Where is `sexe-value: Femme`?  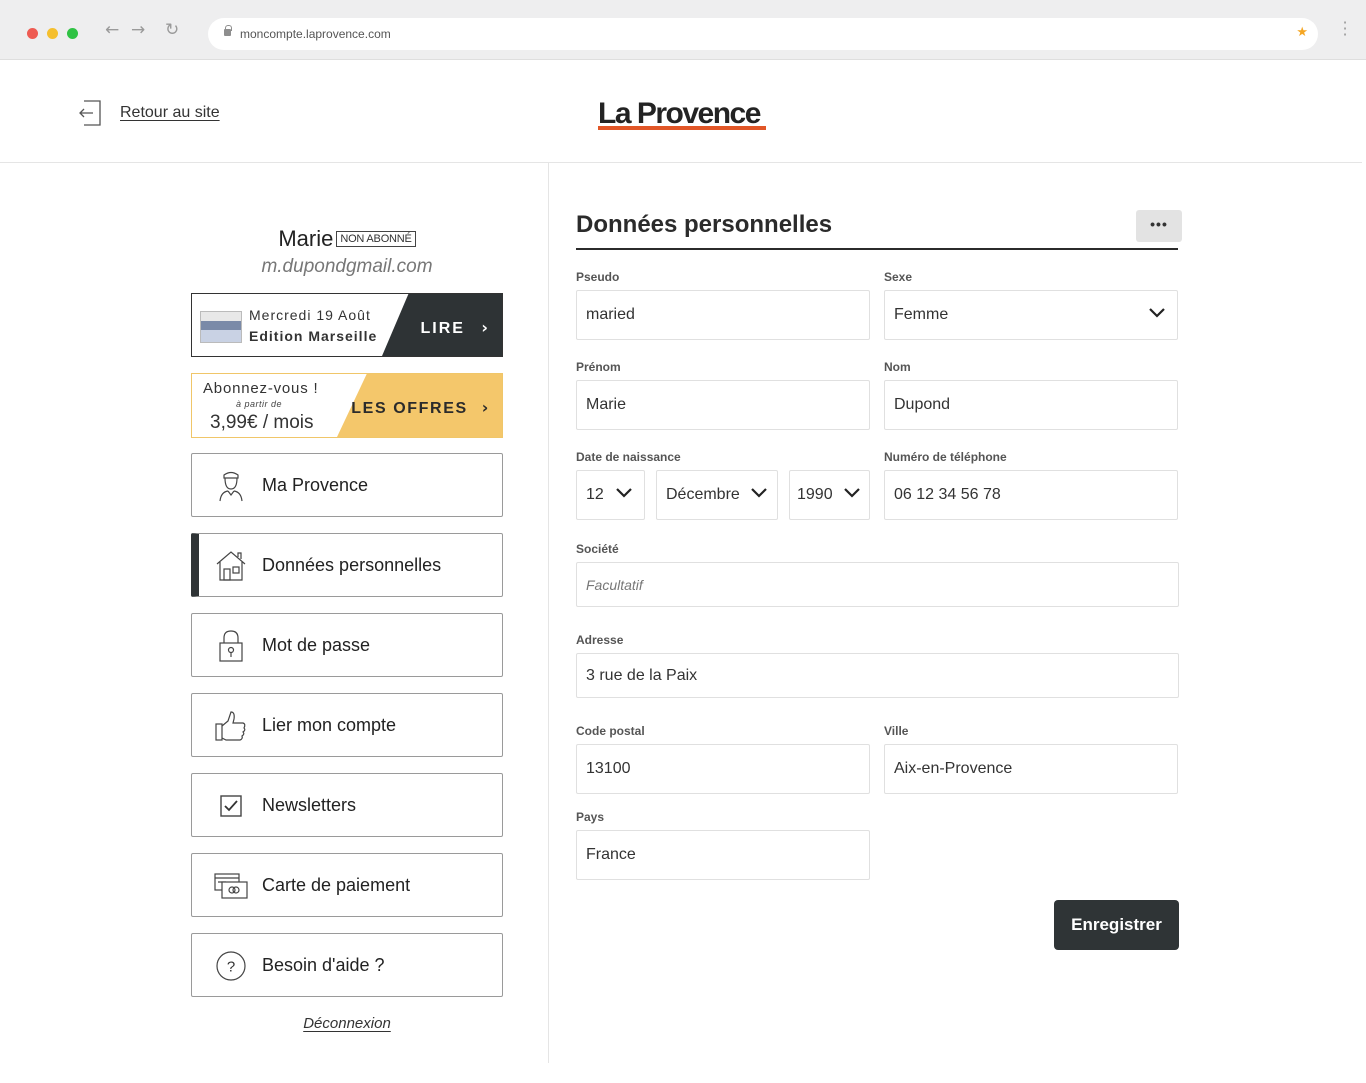
sexe-value: Femme is located at coordinates (921, 314).